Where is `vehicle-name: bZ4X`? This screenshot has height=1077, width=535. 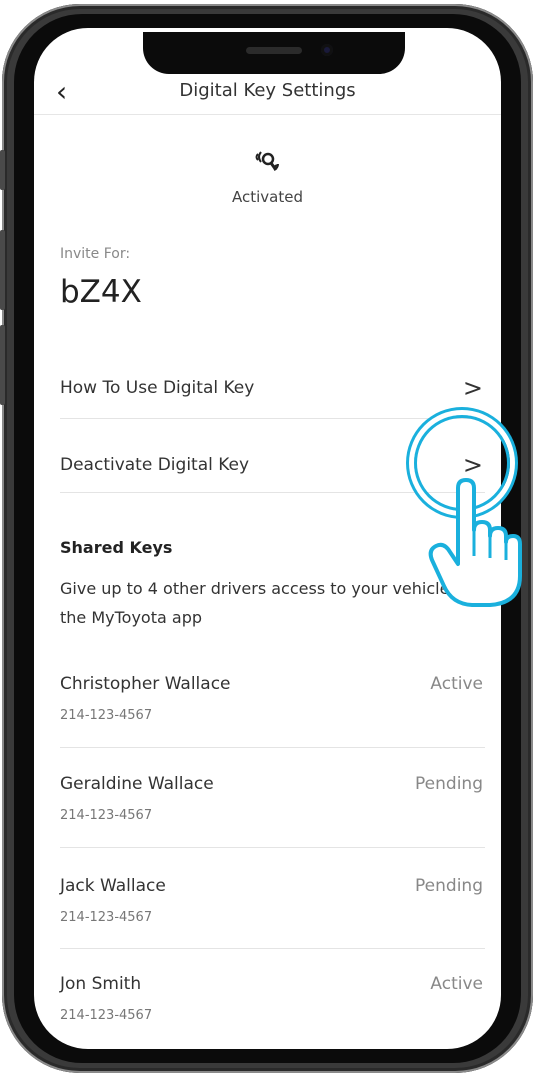
vehicle-name: bZ4X is located at coordinates (101, 292).